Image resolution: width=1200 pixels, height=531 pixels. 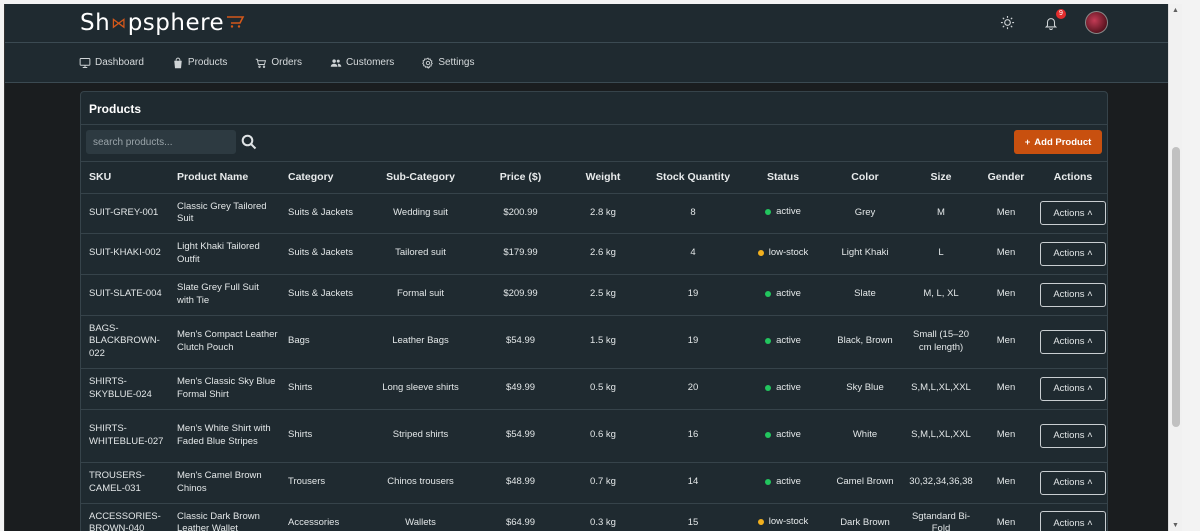 I want to click on sub-category-cell: Long sleeve shirts, so click(x=420, y=389).